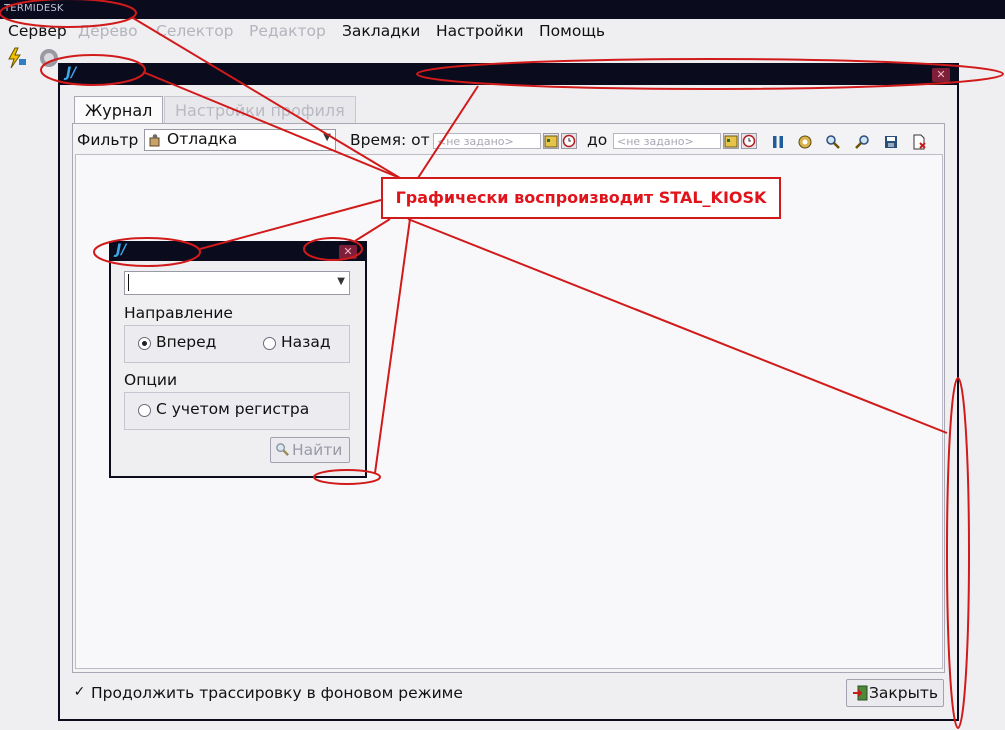  Describe the element at coordinates (154, 140) in the screenshot. I see `debug-icon` at that location.